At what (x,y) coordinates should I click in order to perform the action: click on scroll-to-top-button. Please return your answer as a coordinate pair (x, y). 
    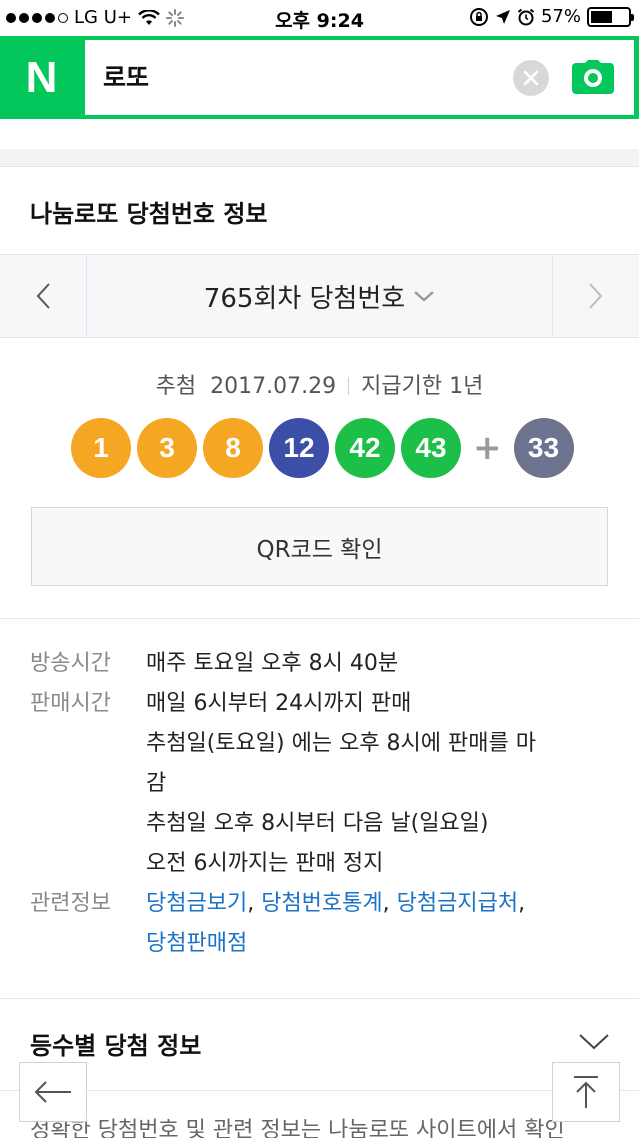
    Looking at the image, I should click on (586, 1092).